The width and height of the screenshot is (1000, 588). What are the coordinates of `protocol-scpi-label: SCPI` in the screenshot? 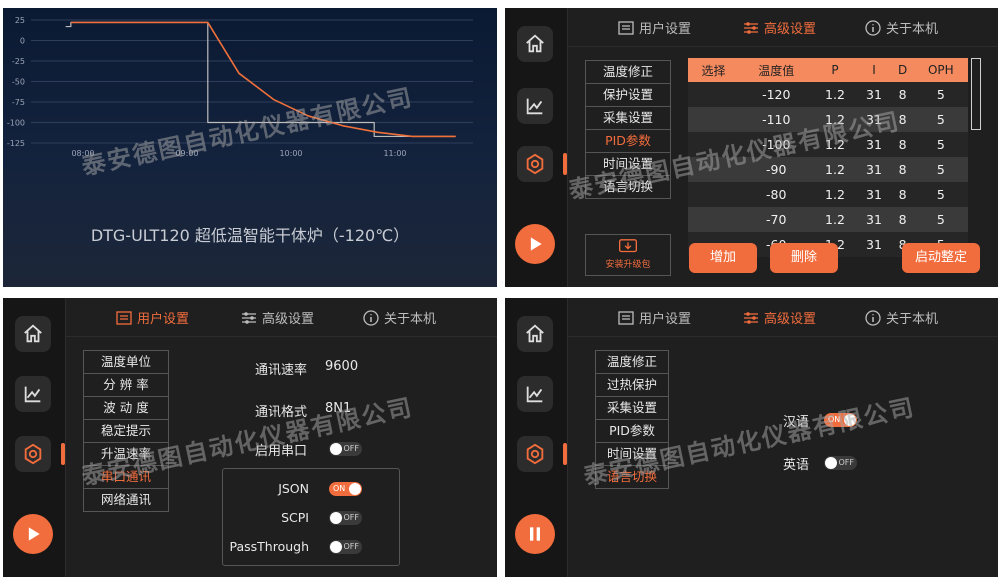 It's located at (295, 517).